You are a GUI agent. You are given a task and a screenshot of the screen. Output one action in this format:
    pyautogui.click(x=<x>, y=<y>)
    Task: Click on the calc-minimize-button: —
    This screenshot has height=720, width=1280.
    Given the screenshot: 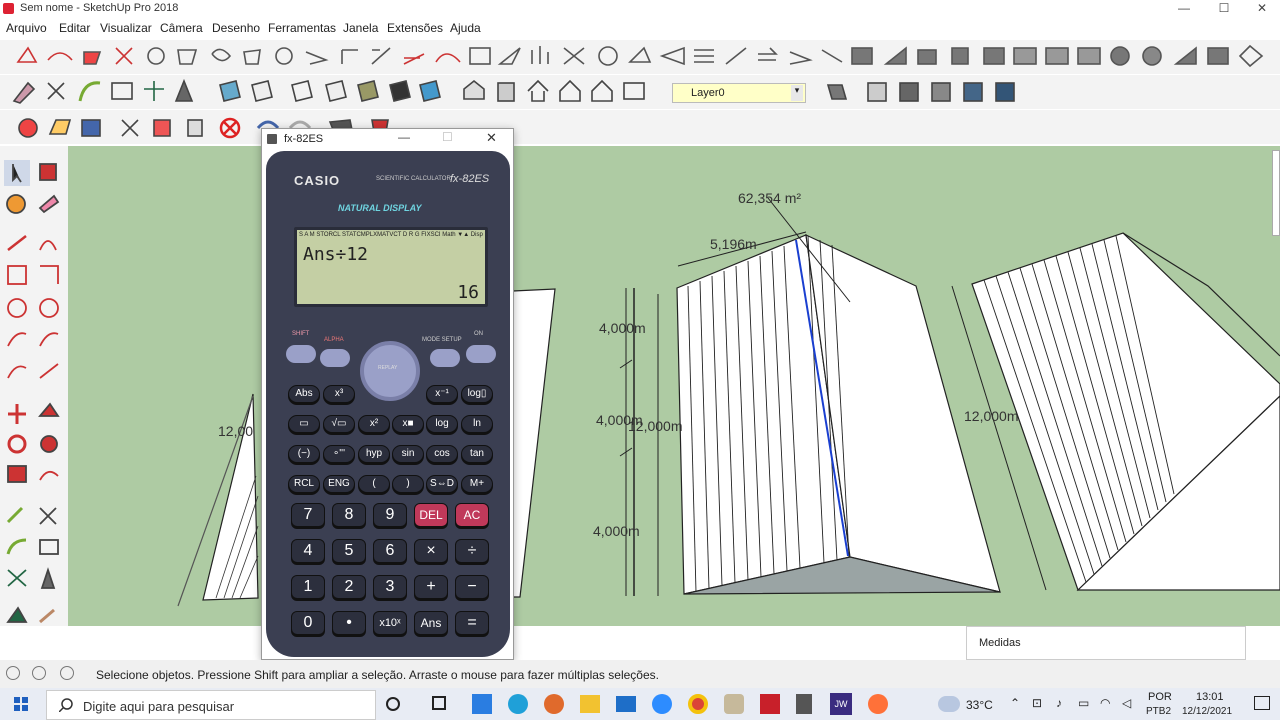 What is the action you would take?
    pyautogui.click(x=404, y=137)
    